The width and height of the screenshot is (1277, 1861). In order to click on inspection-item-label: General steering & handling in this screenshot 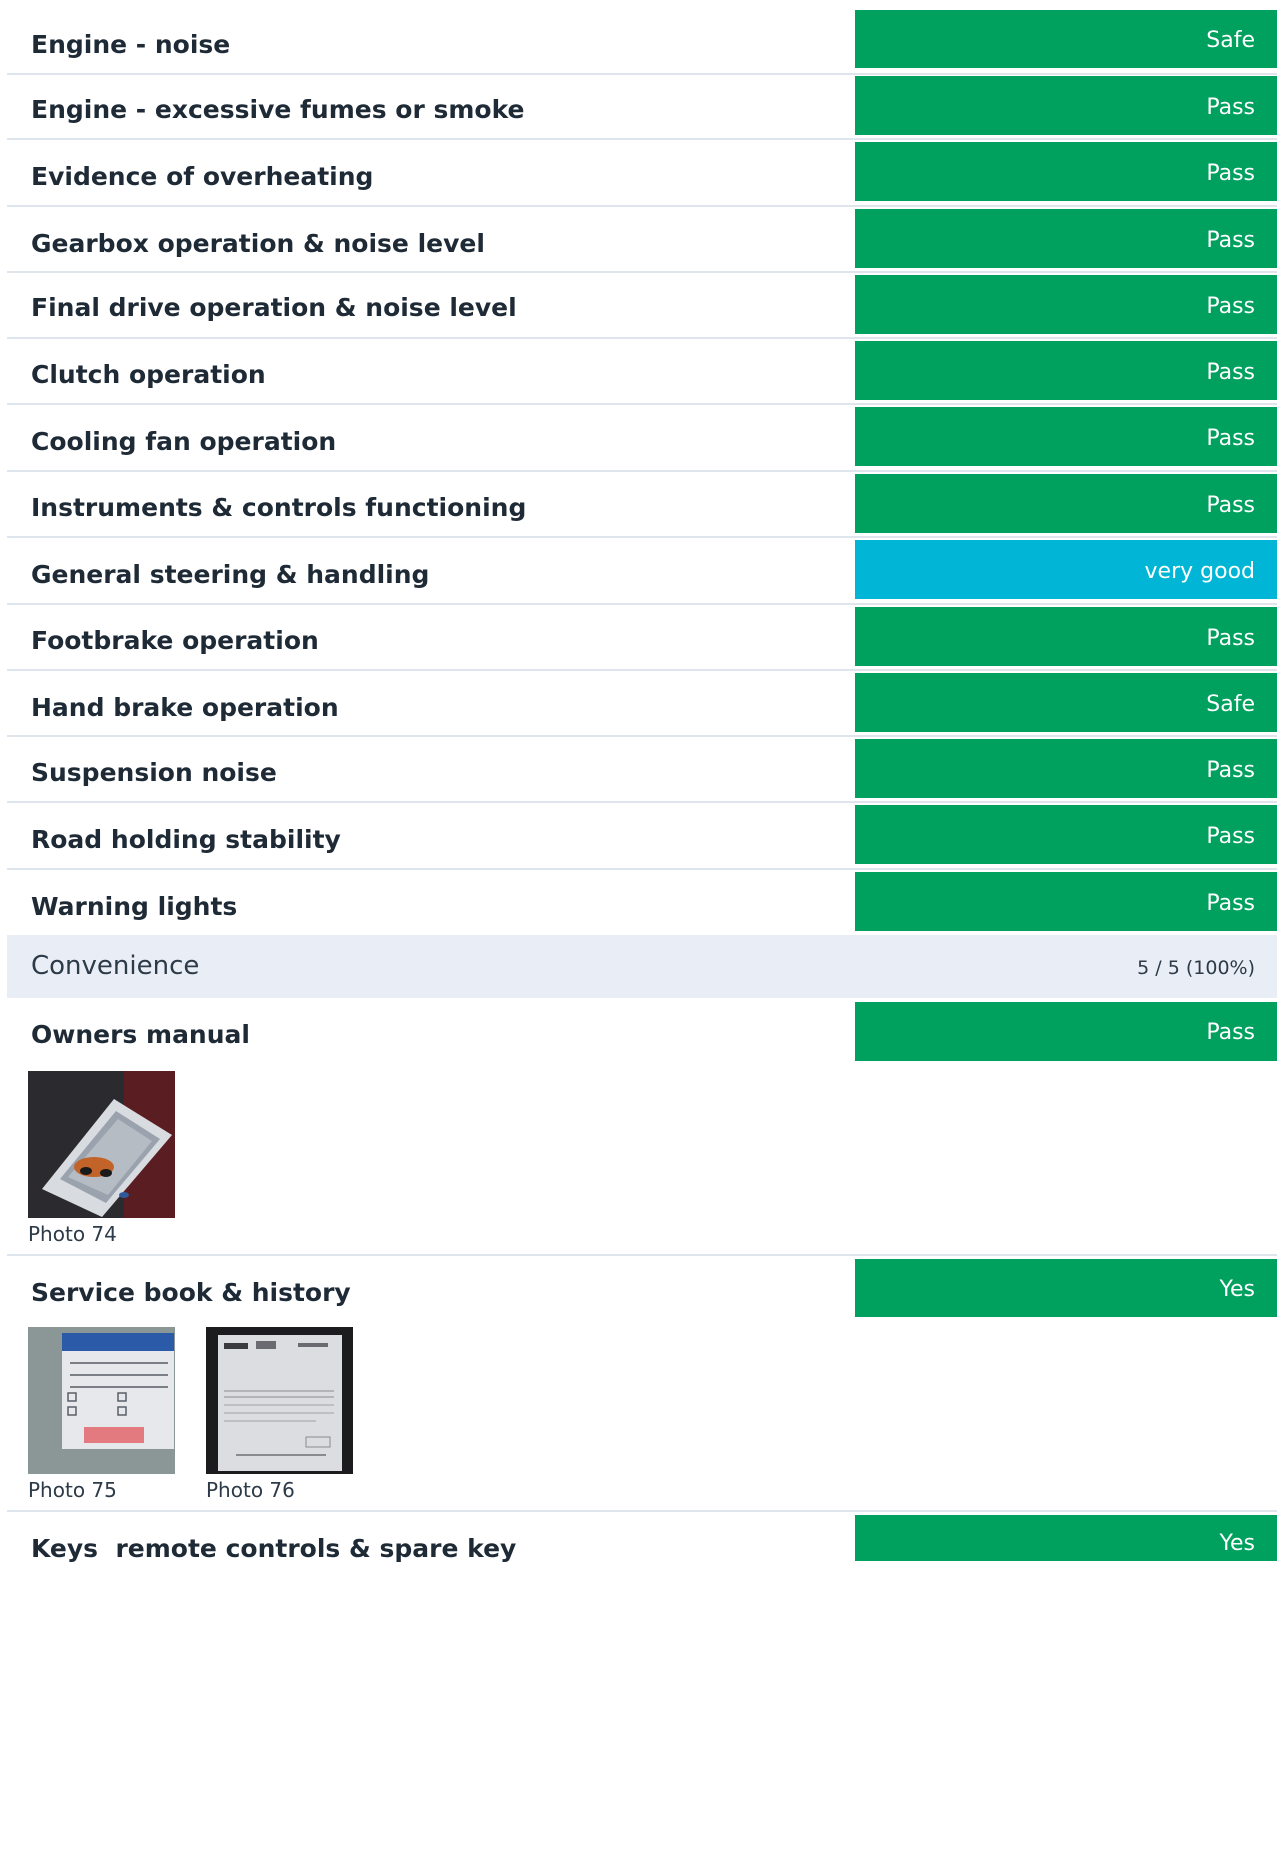, I will do `click(230, 574)`.